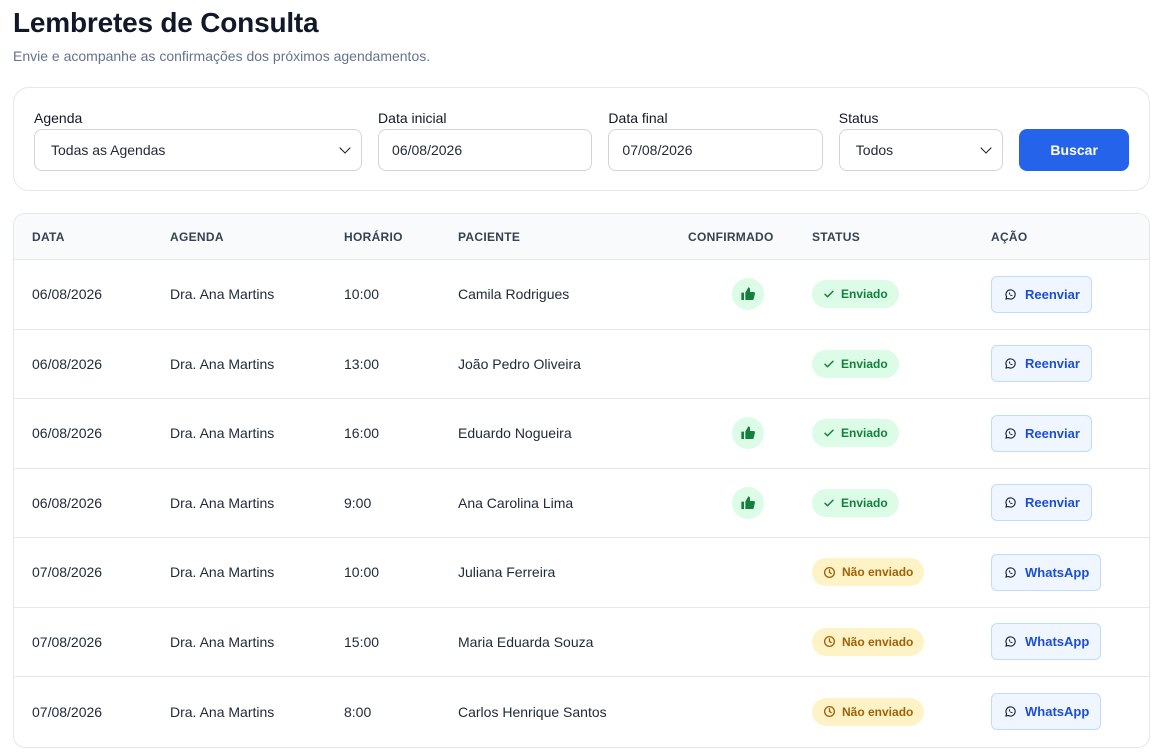  Describe the element at coordinates (526, 641) in the screenshot. I see `cell-patient: Maria Eduarda Souza` at that location.